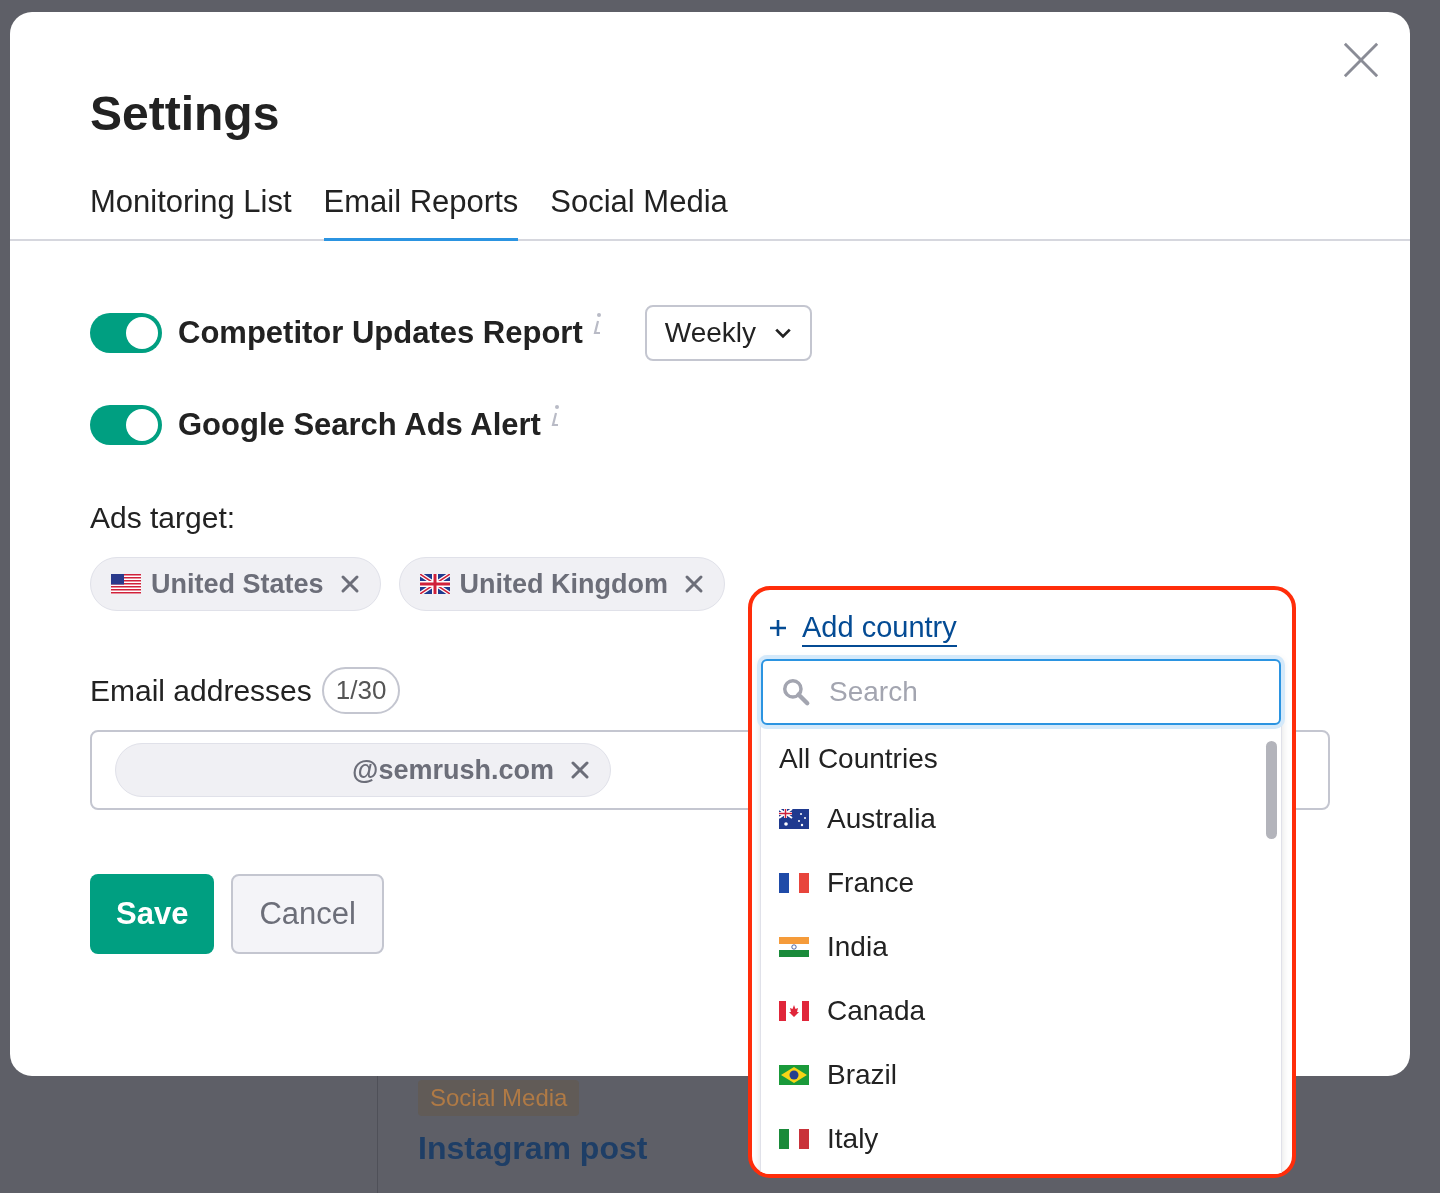  What do you see at coordinates (359, 425) in the screenshot?
I see `report-label: Google Search Ads Alert` at bounding box center [359, 425].